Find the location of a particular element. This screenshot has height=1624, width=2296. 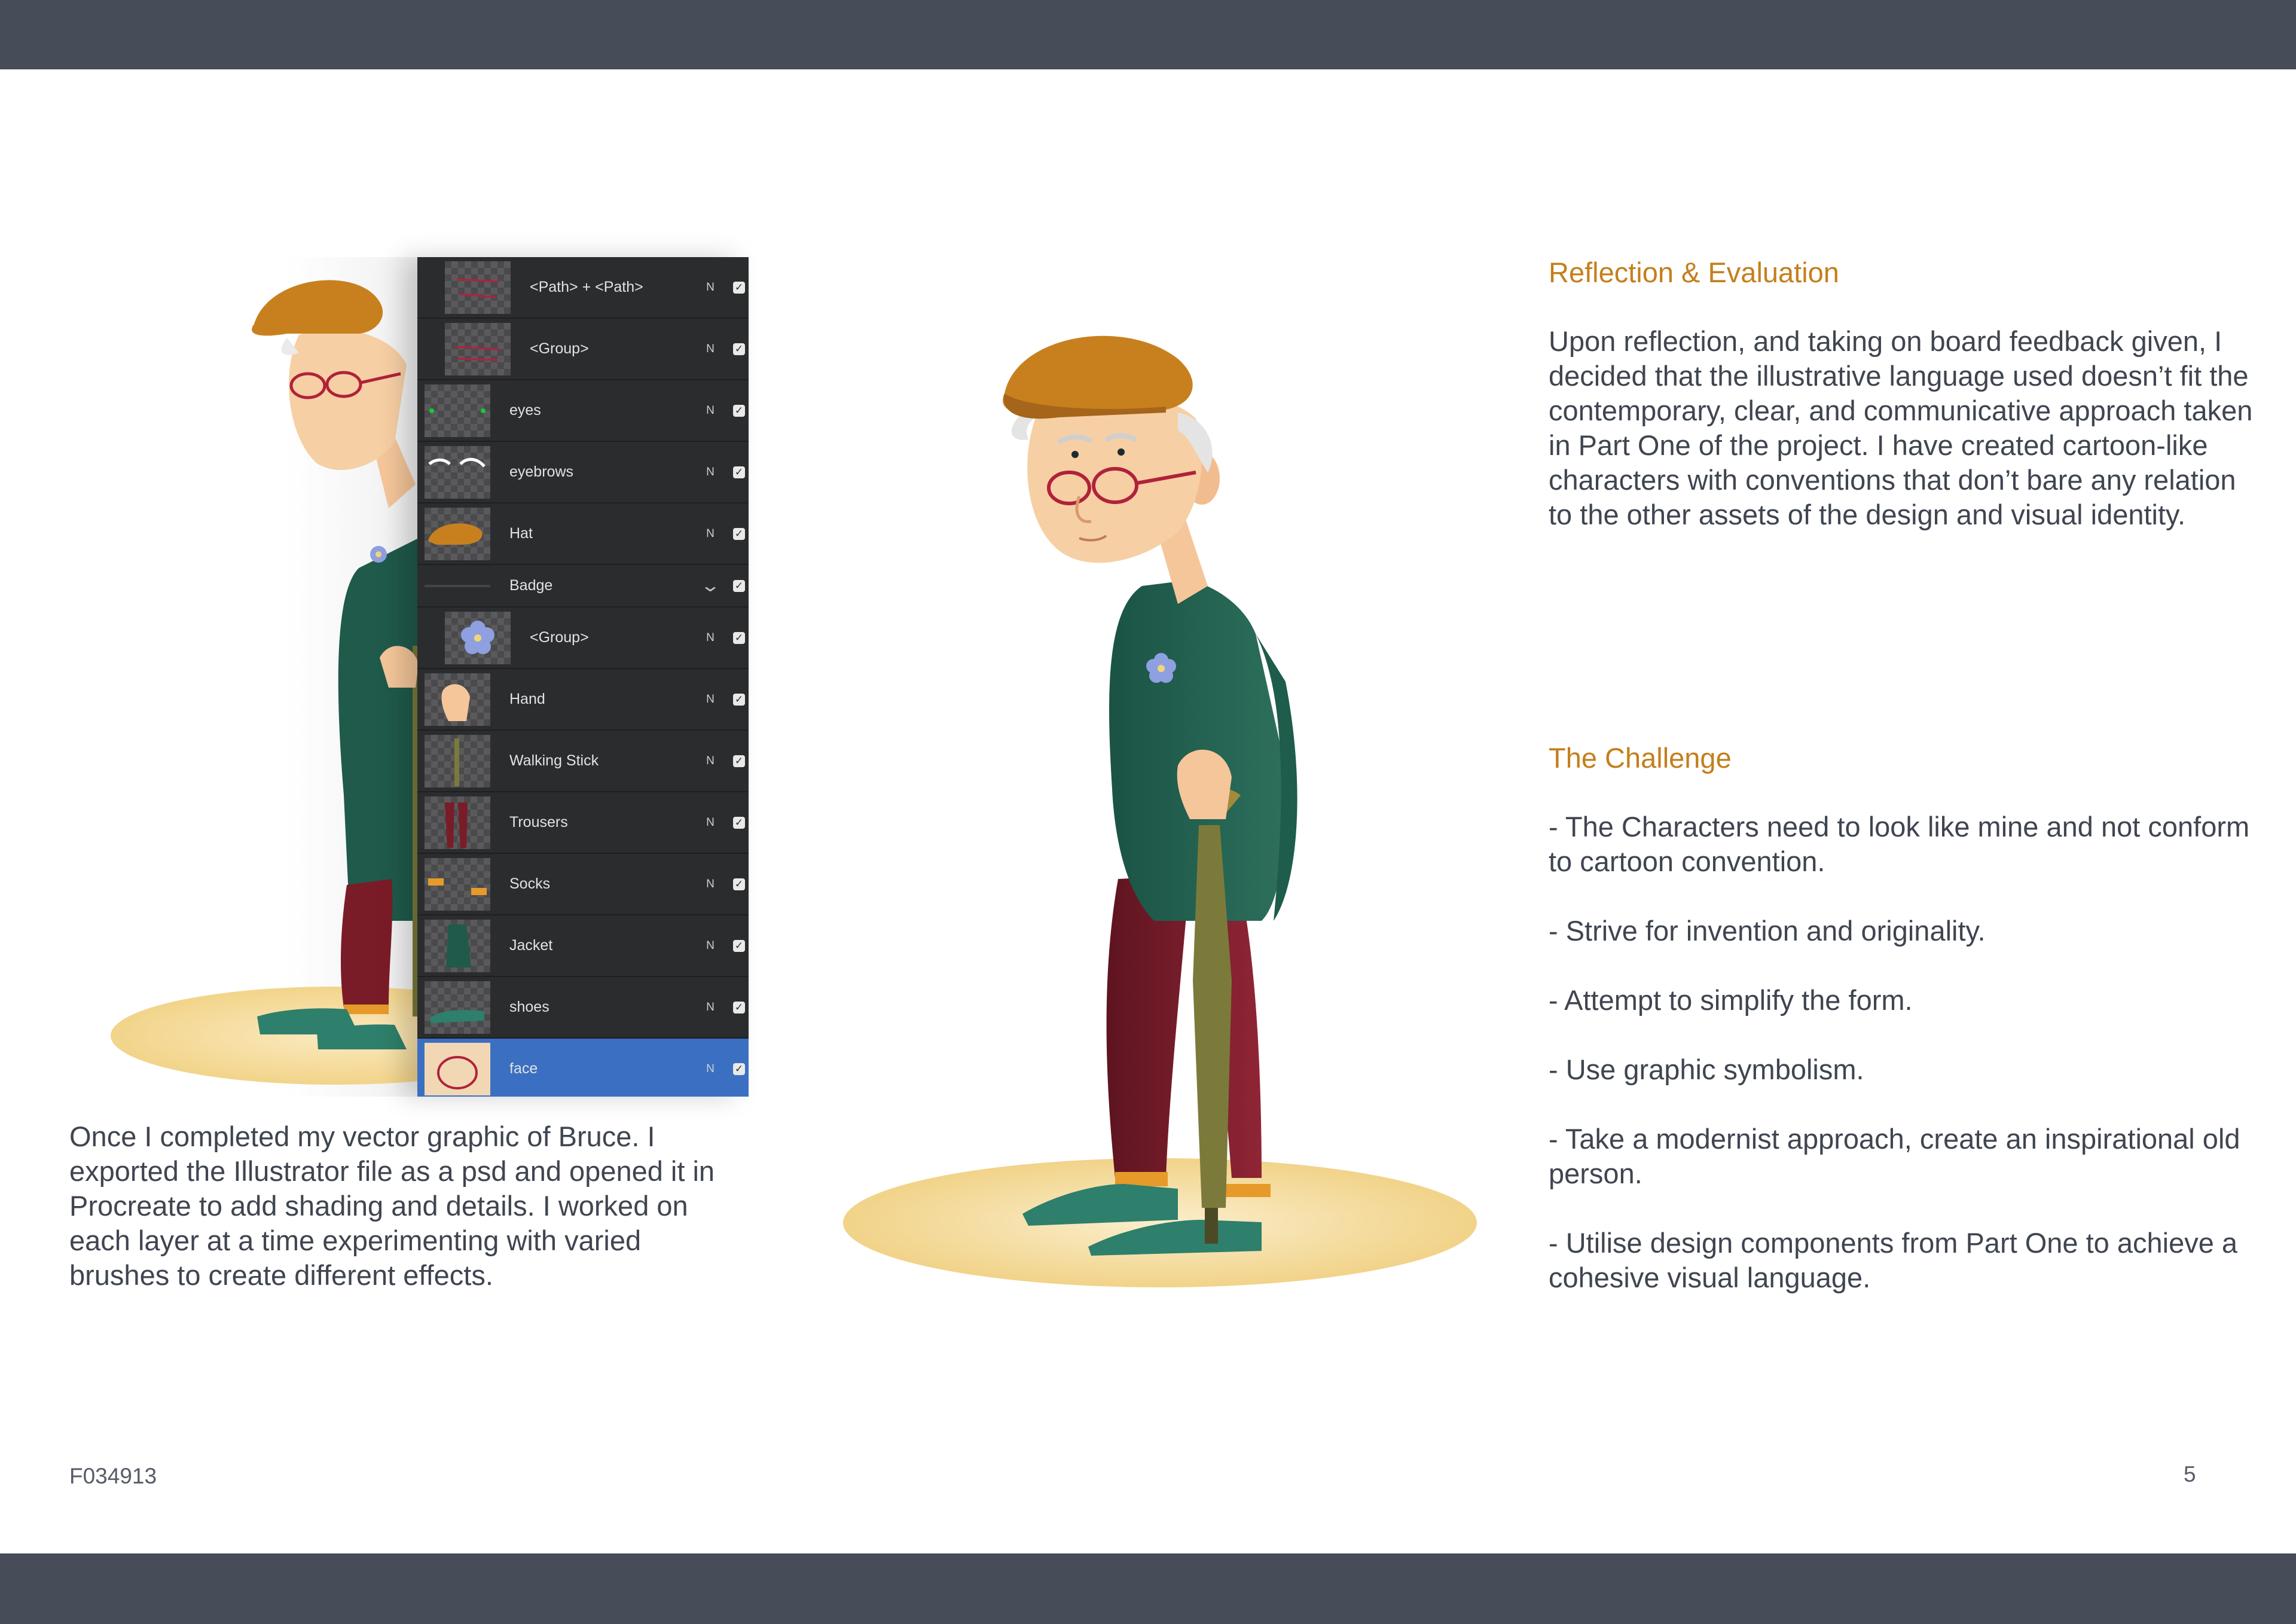

layer-name: Socks is located at coordinates (530, 883).